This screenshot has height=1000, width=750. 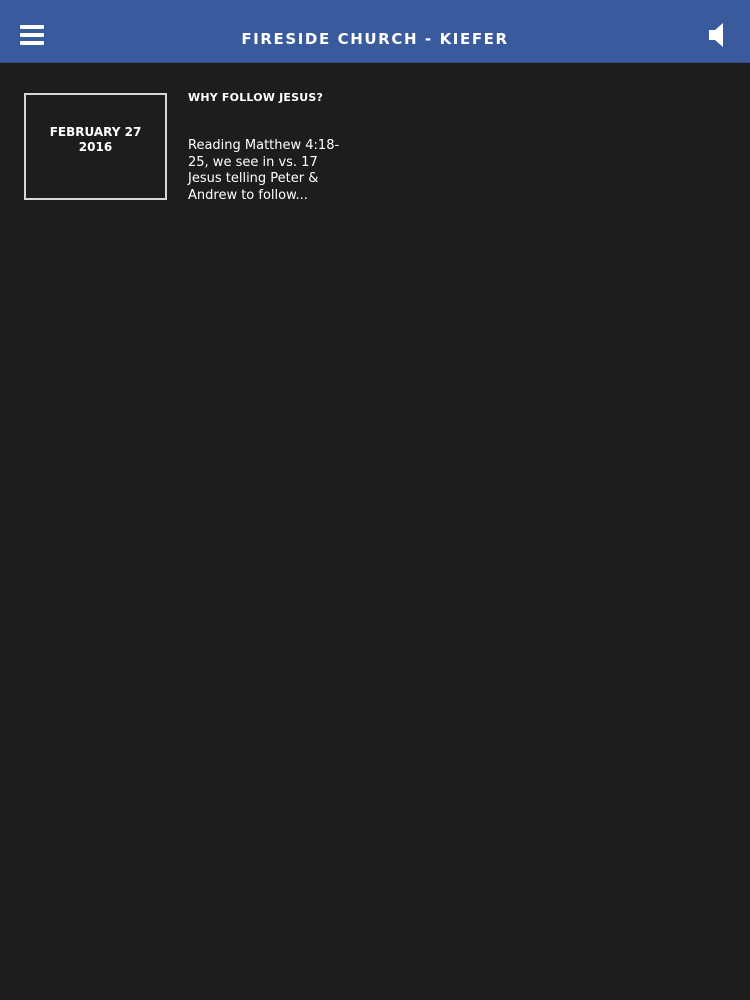 I want to click on top-navigation-bar: FIRESIDE CHURCH - KIEFER, so click(x=375, y=31).